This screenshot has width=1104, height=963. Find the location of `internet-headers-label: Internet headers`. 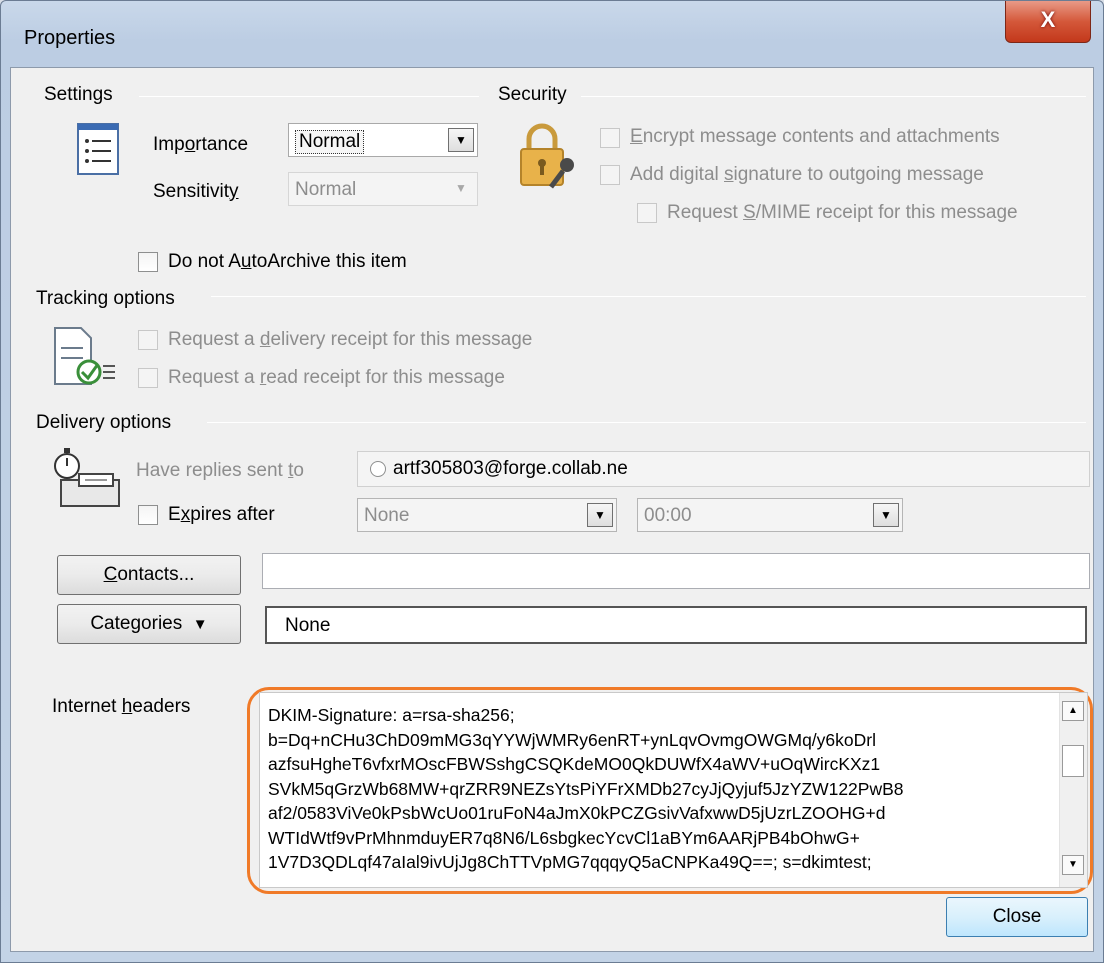

internet-headers-label: Internet headers is located at coordinates (121, 706).